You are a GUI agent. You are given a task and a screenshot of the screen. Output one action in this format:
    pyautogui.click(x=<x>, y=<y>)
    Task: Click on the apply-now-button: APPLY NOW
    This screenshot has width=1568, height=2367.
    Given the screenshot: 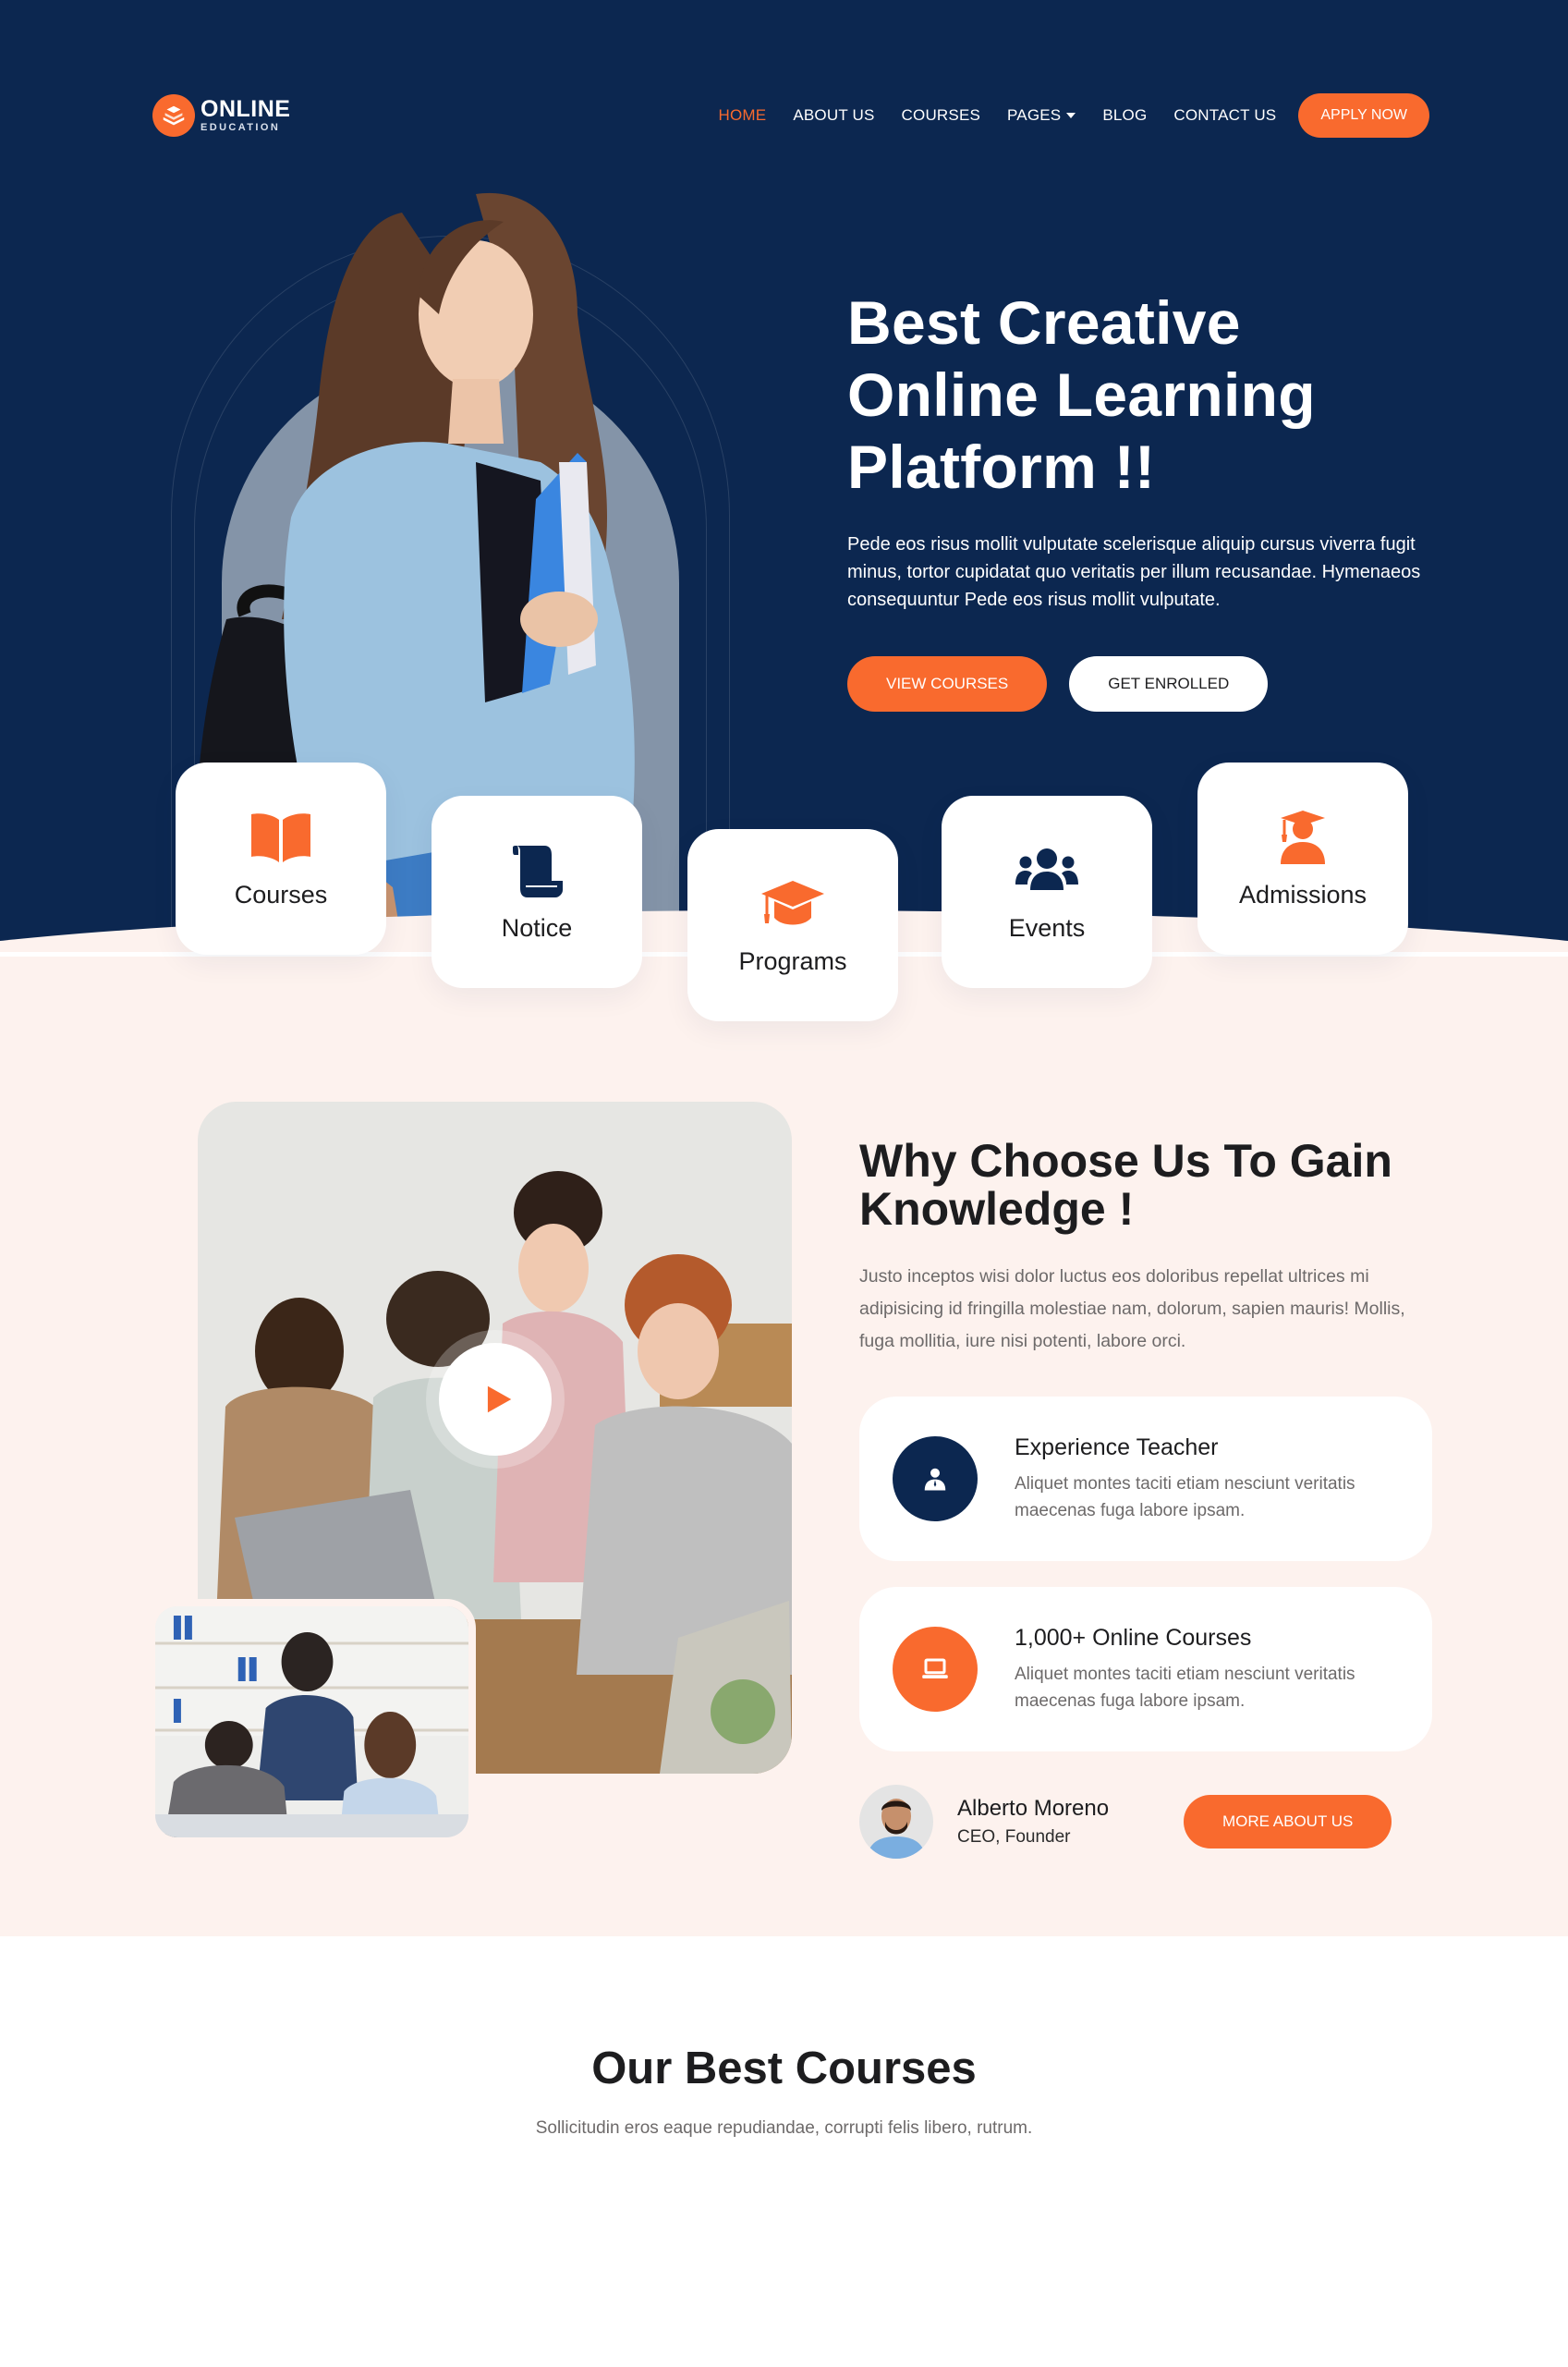 What is the action you would take?
    pyautogui.click(x=1363, y=115)
    